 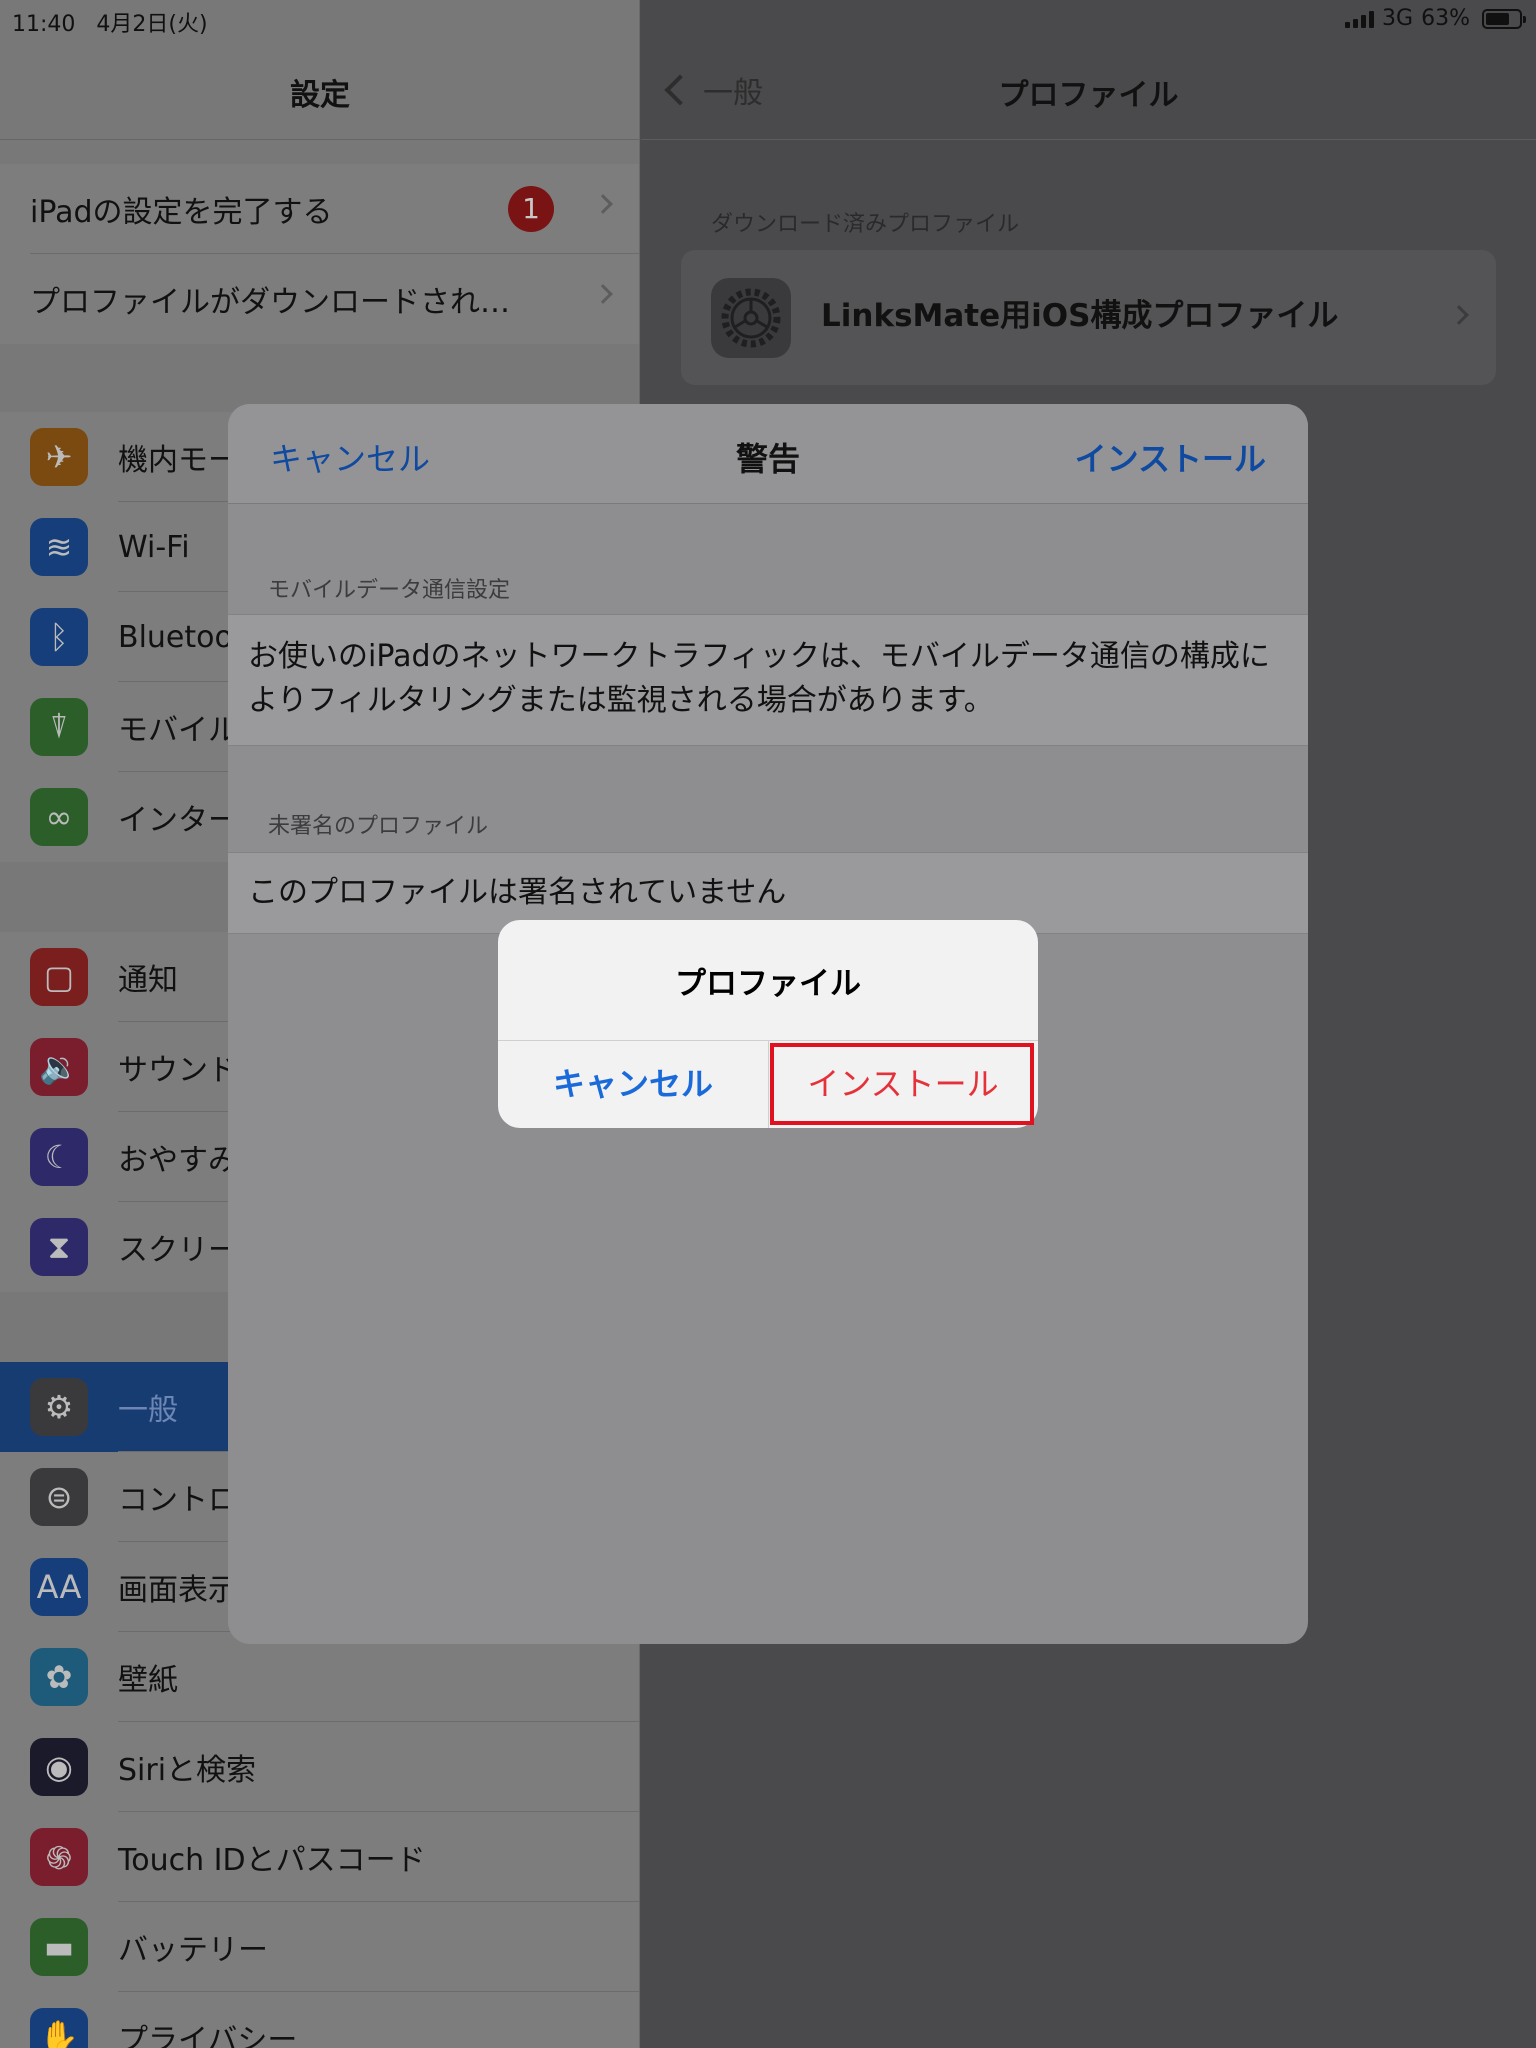 I want to click on unsigned-profile-text: このプロファイルは署名されていません, so click(x=517, y=892).